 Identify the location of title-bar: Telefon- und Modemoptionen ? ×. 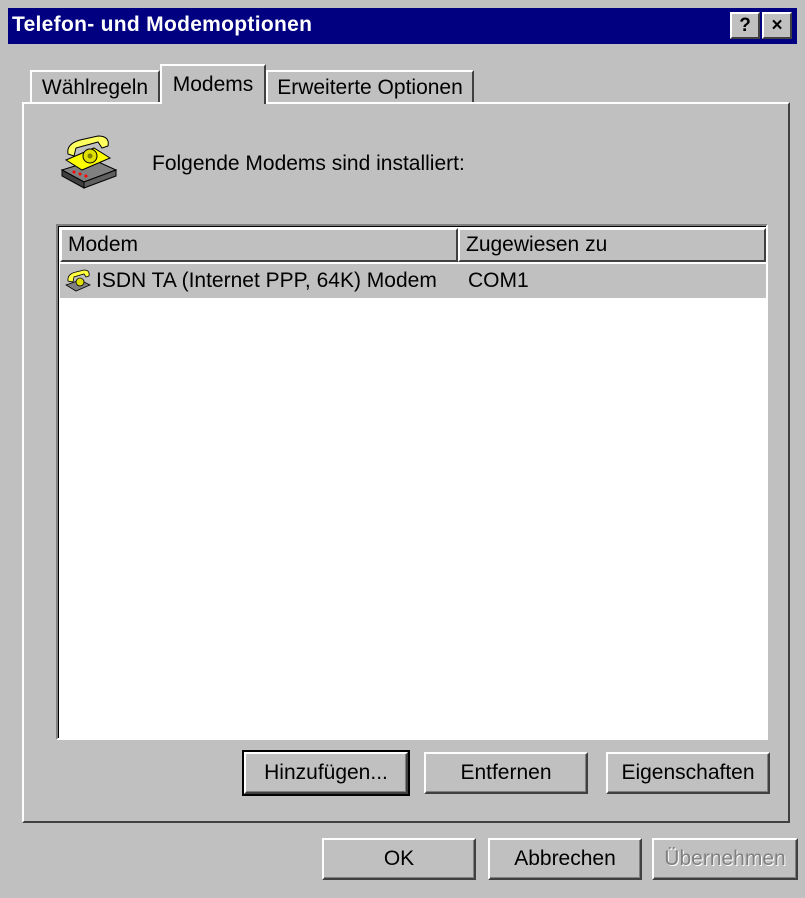
(402, 26).